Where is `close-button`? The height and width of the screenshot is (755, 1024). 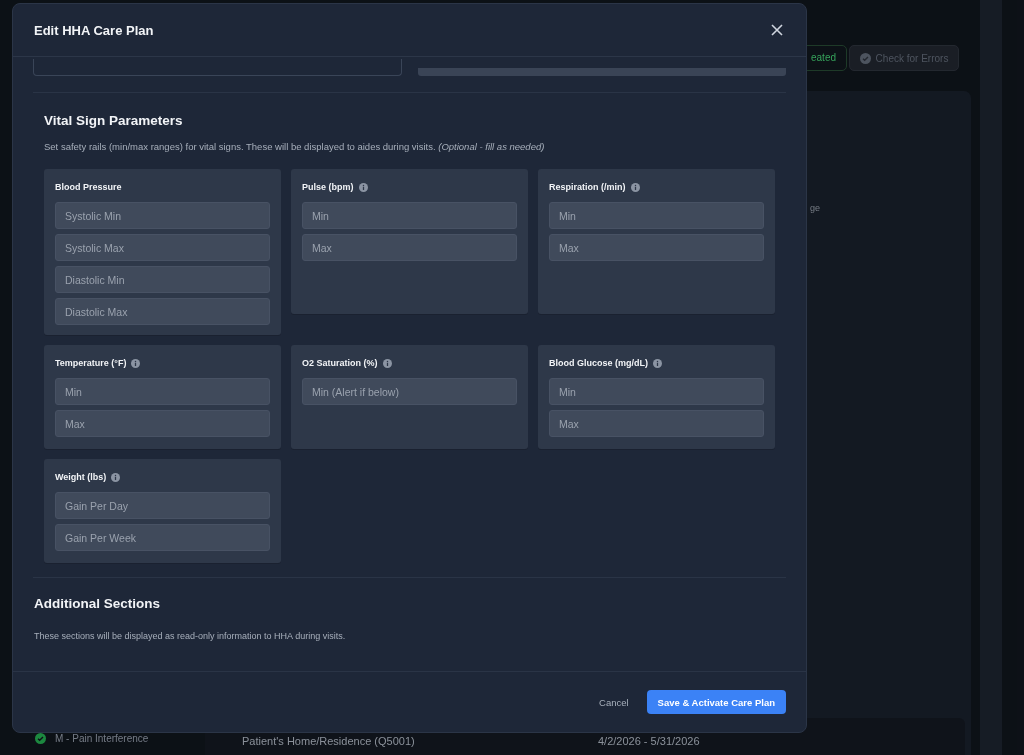
close-button is located at coordinates (777, 30).